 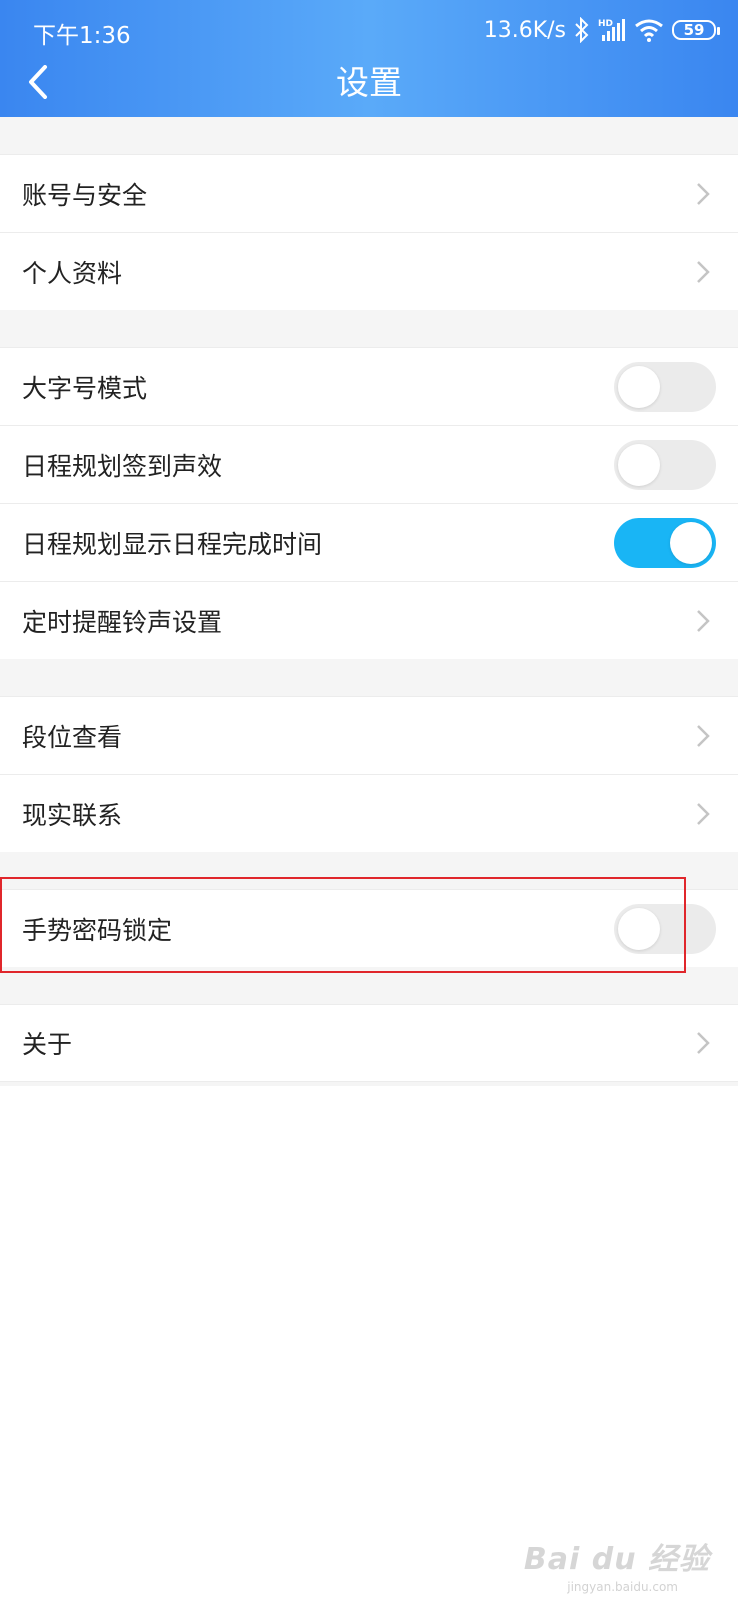 What do you see at coordinates (369, 620) in the screenshot?
I see `settings-item-reminder-ringtone: 定时提醒铃声设置` at bounding box center [369, 620].